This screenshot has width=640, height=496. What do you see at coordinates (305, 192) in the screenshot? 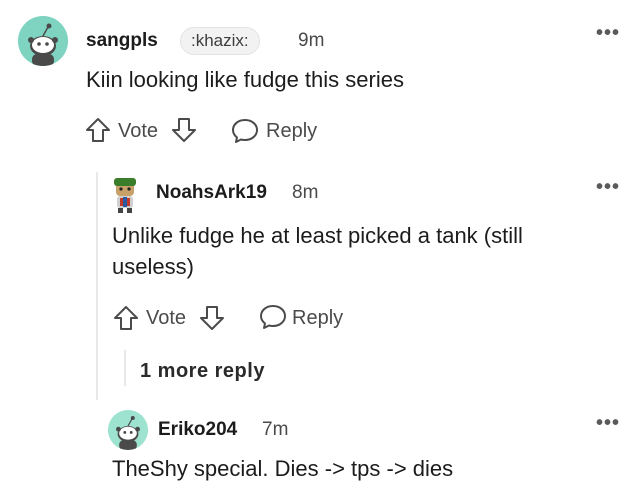
I see `timestamp: 8m` at bounding box center [305, 192].